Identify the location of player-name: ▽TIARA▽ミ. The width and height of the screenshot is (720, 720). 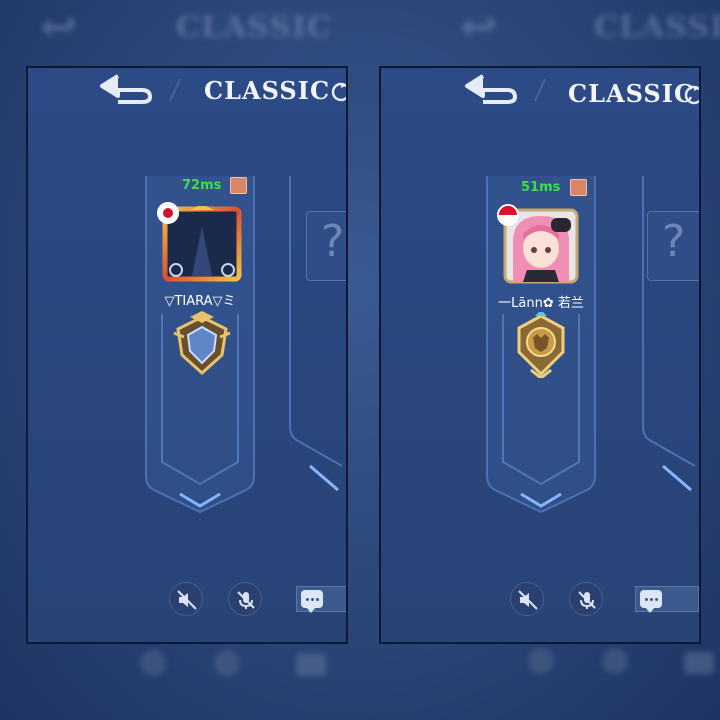
(200, 301).